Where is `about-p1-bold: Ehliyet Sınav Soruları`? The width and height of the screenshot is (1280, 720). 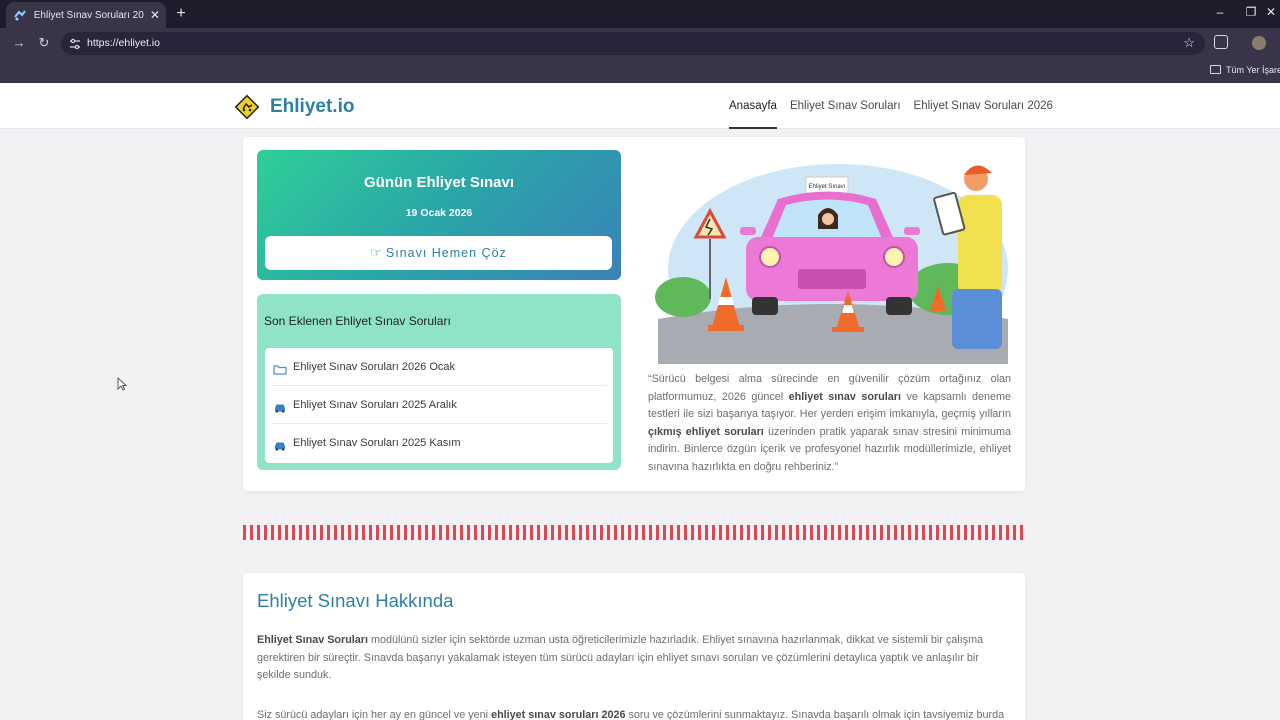
about-p1-bold: Ehliyet Sınav Soruları is located at coordinates (313, 640).